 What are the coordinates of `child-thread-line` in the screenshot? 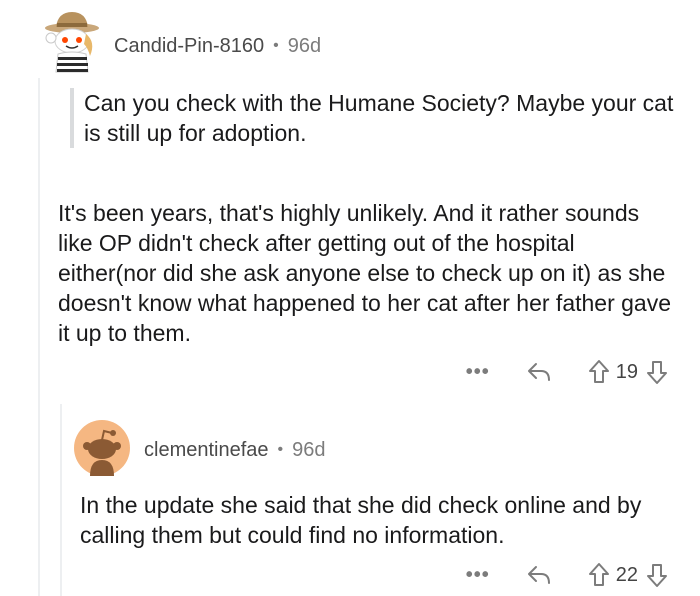 It's located at (61, 500).